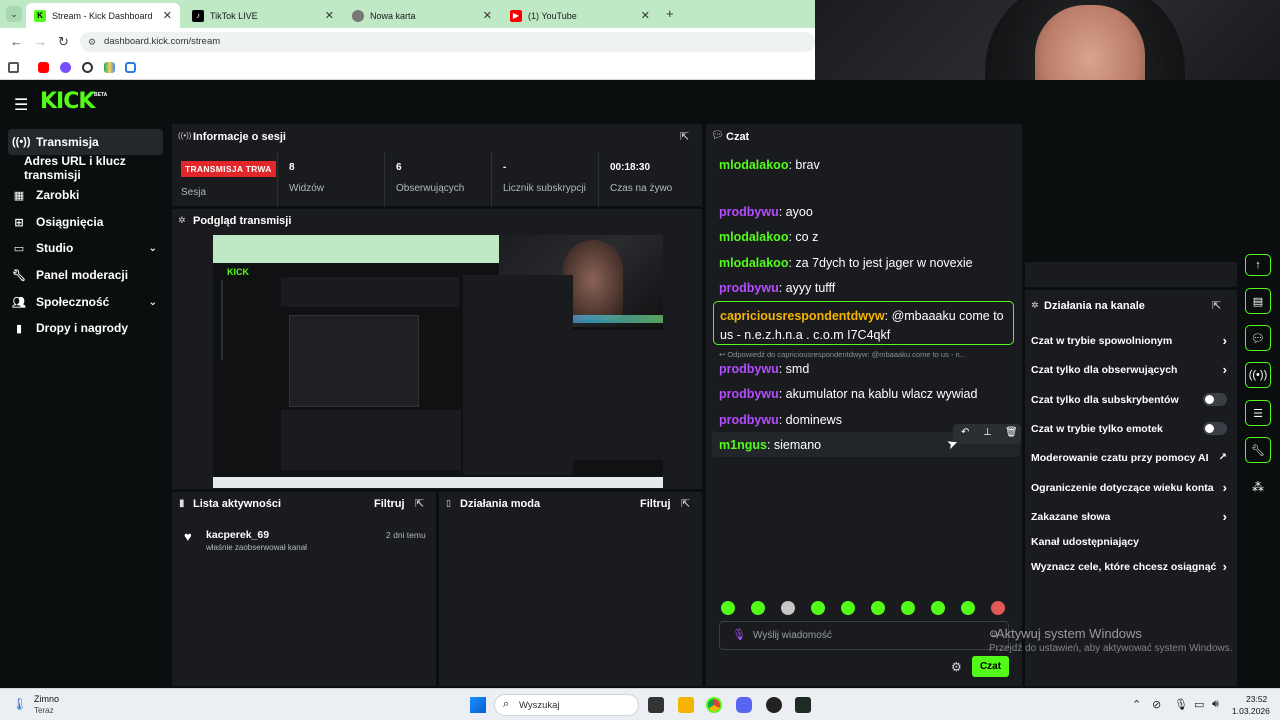 Image resolution: width=1280 pixels, height=720 pixels. Describe the element at coordinates (1129, 542) in the screenshot. I see `sharing-channel-row: Kanał udostępniający` at that location.